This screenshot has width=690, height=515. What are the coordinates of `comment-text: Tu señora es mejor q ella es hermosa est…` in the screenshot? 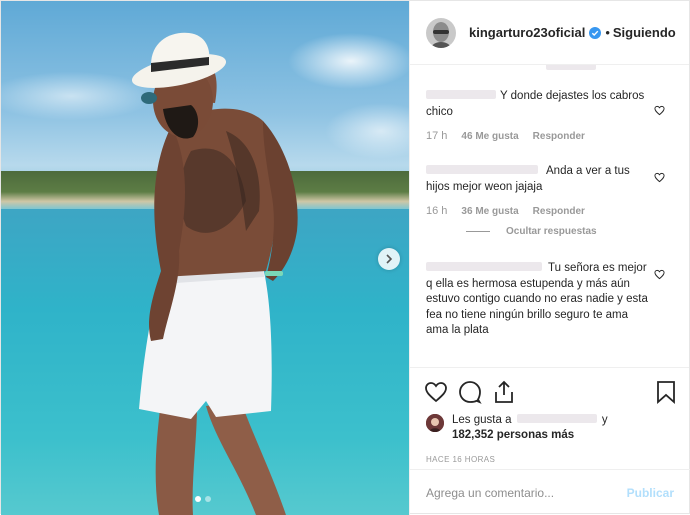 It's located at (537, 300).